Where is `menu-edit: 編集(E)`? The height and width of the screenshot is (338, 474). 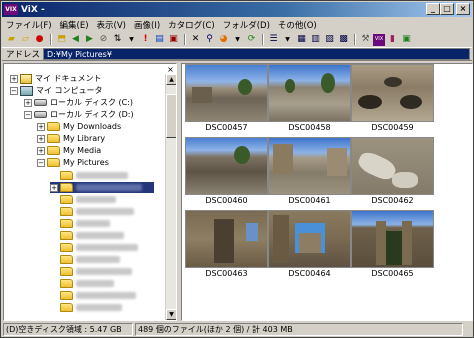 menu-edit: 編集(E) is located at coordinates (74, 25).